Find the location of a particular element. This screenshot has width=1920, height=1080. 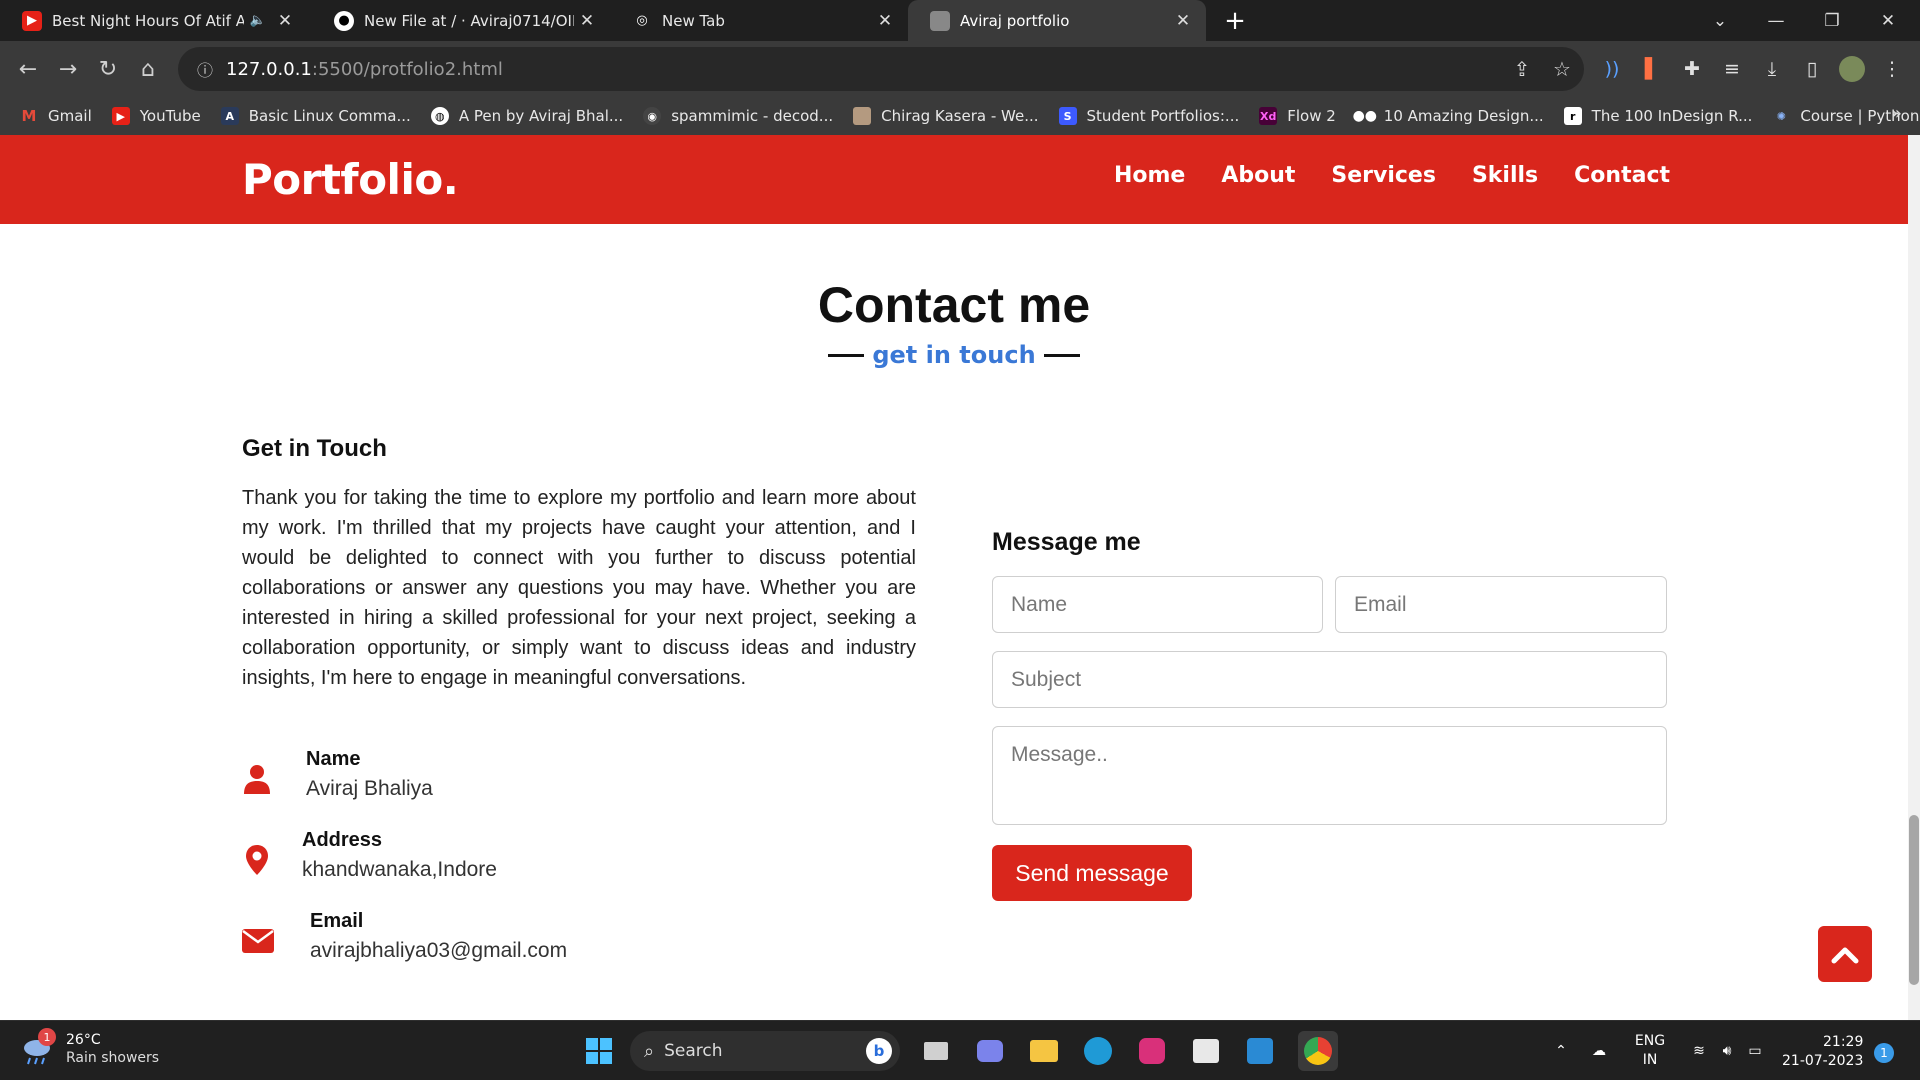

envelope-icon is located at coordinates (258, 941).